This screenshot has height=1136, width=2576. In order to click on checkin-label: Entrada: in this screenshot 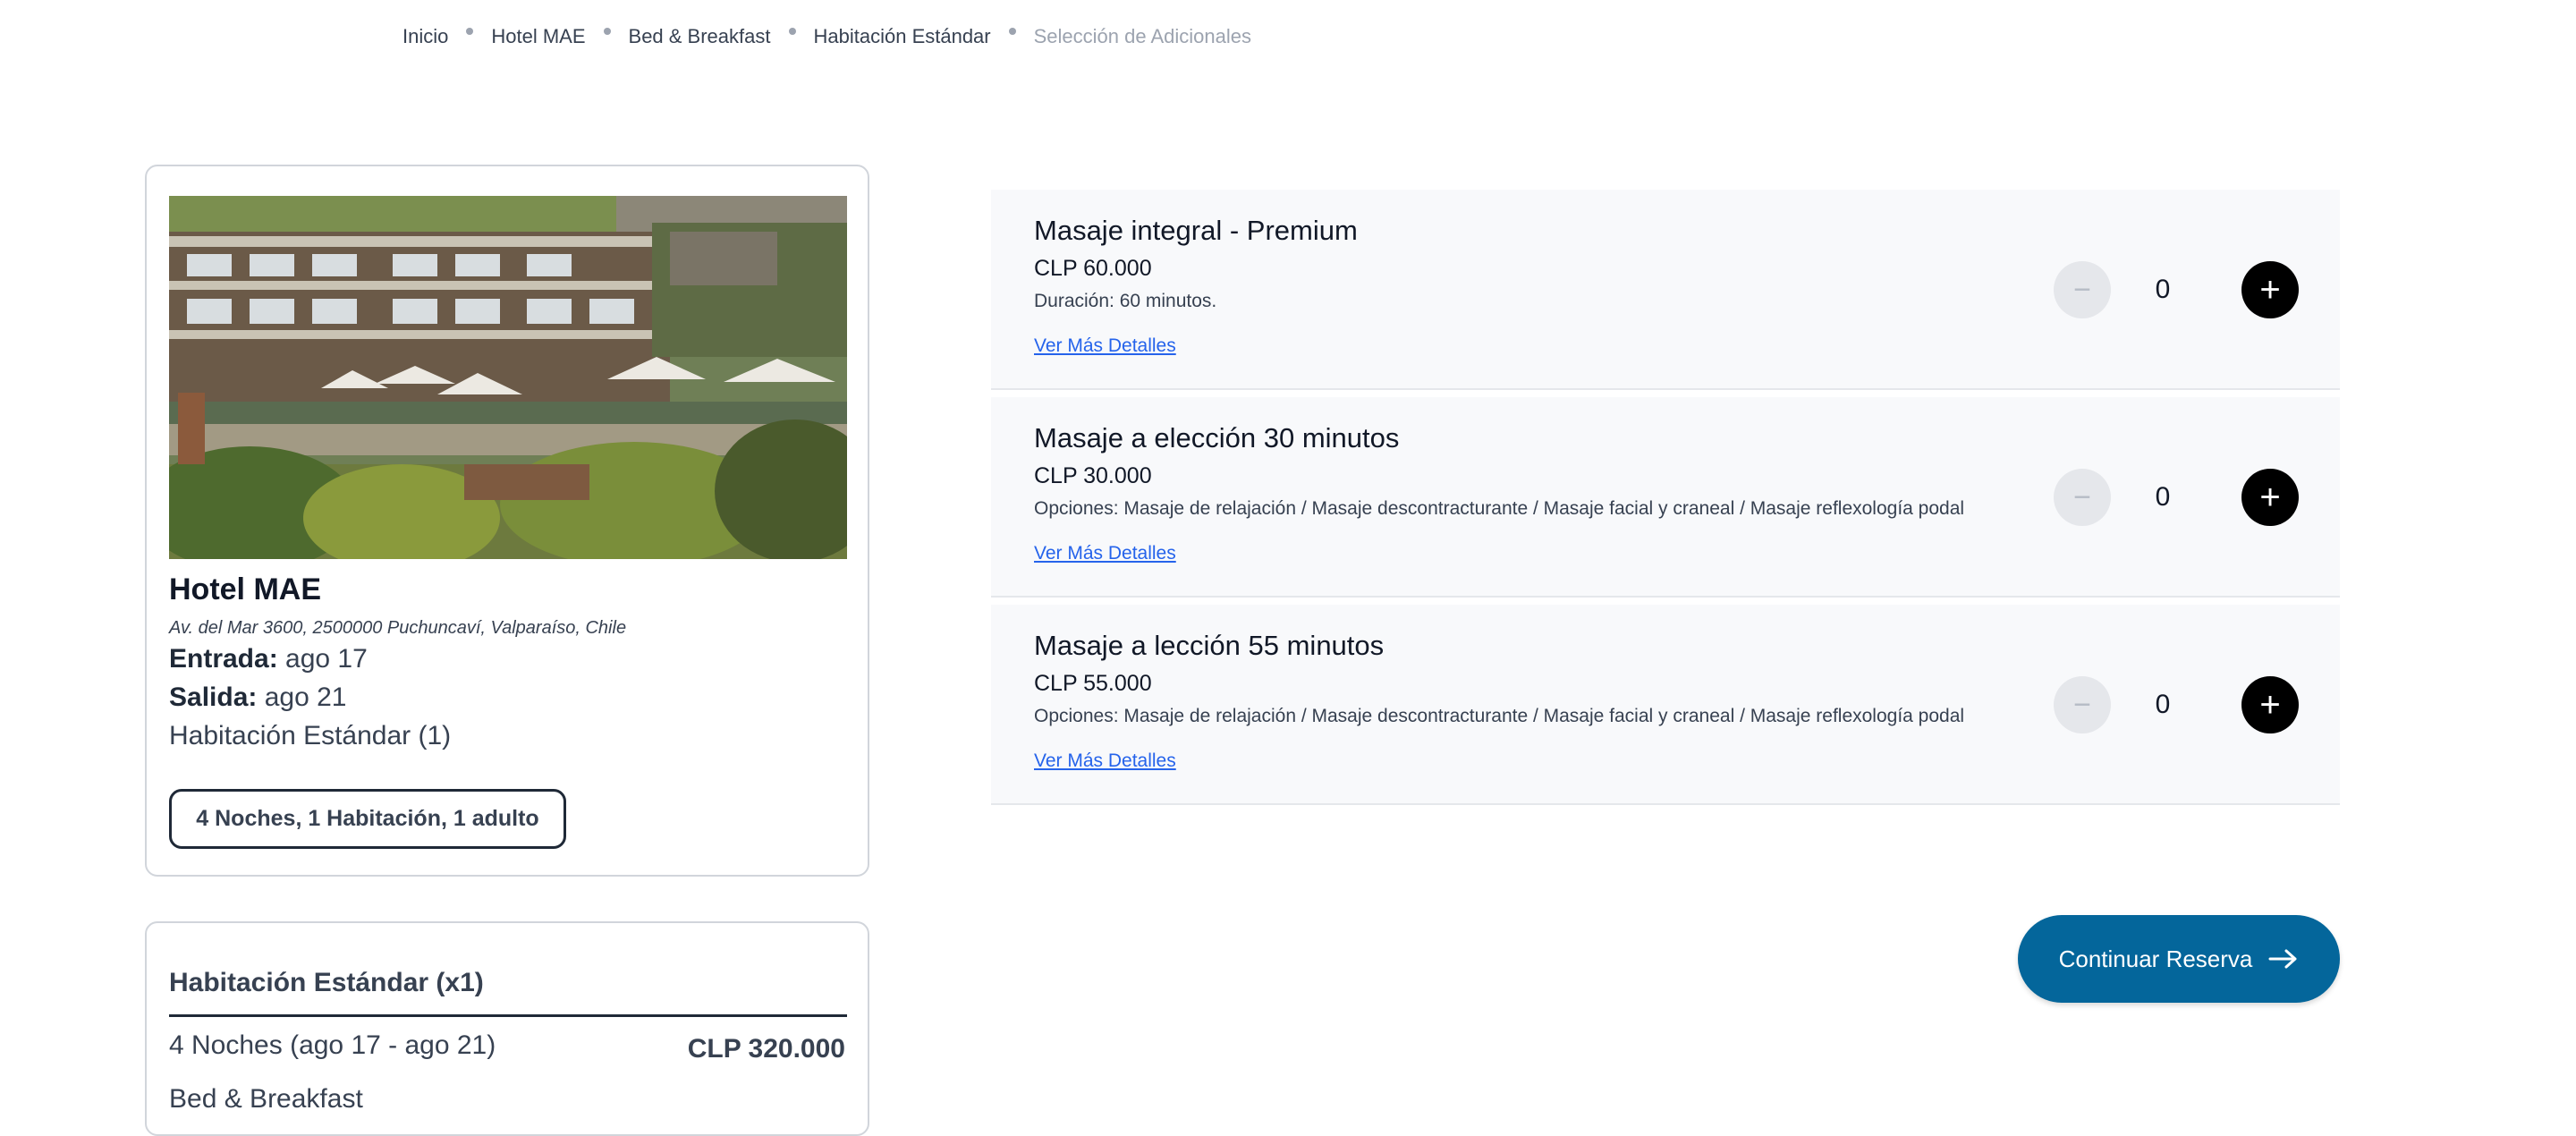, I will do `click(223, 659)`.